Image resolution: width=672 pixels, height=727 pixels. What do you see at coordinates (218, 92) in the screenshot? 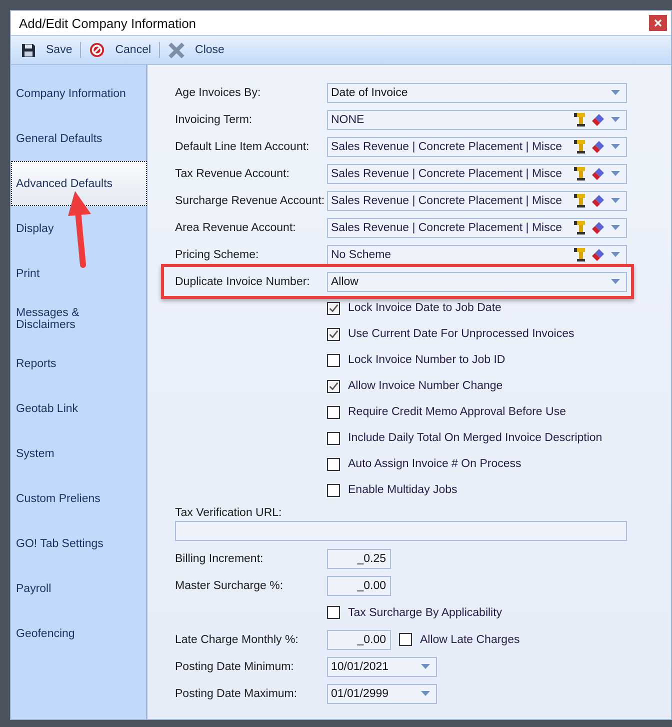
I see `field-label: Age Invoices By:` at bounding box center [218, 92].